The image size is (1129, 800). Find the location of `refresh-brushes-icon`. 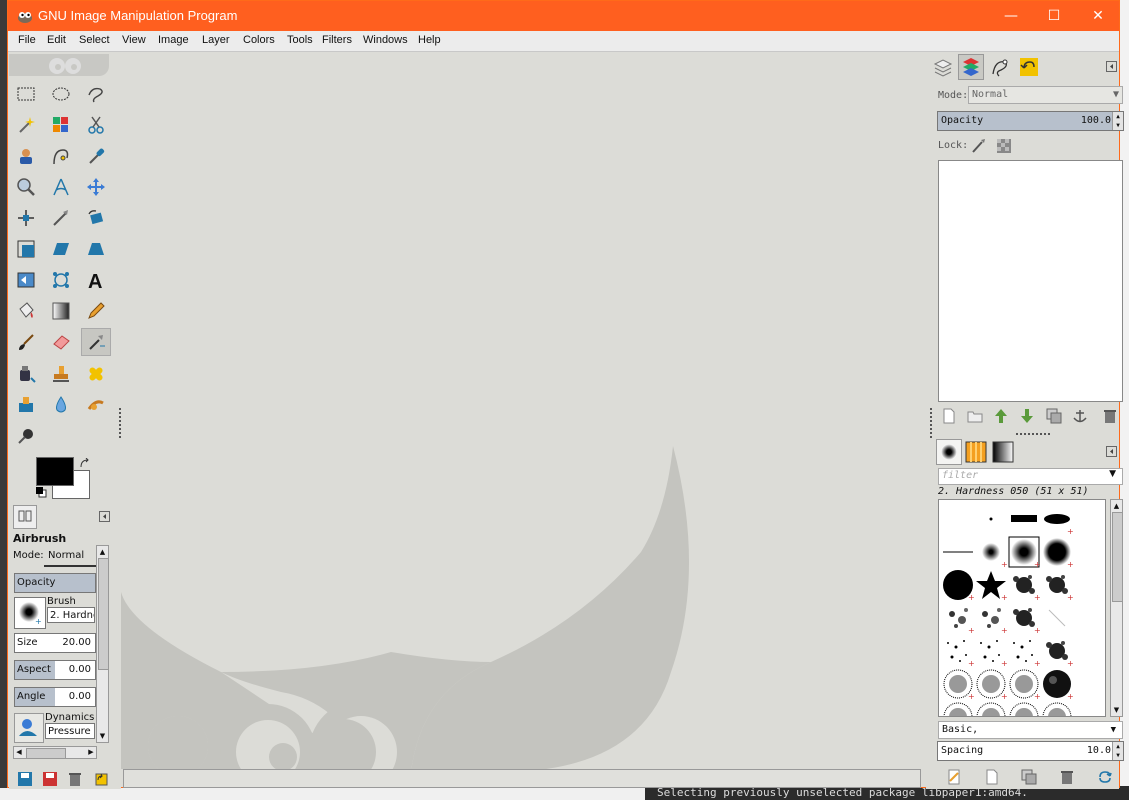

refresh-brushes-icon is located at coordinates (1105, 777).